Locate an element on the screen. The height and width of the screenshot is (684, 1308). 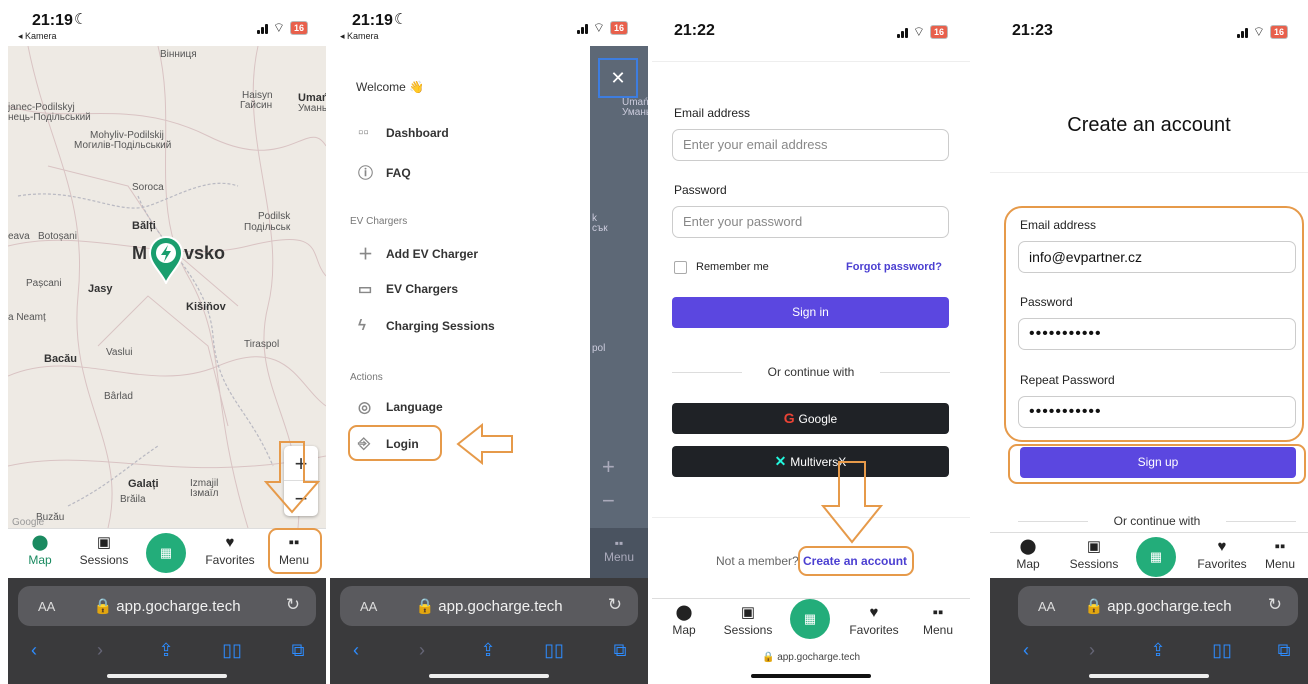
map-pin-icon: ⬤ is located at coordinates (40, 542).